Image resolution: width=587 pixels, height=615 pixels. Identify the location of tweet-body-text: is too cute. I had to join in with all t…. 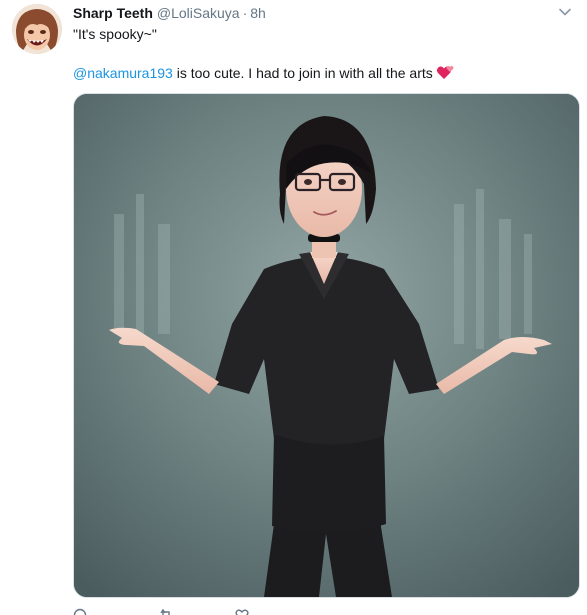
(302, 73).